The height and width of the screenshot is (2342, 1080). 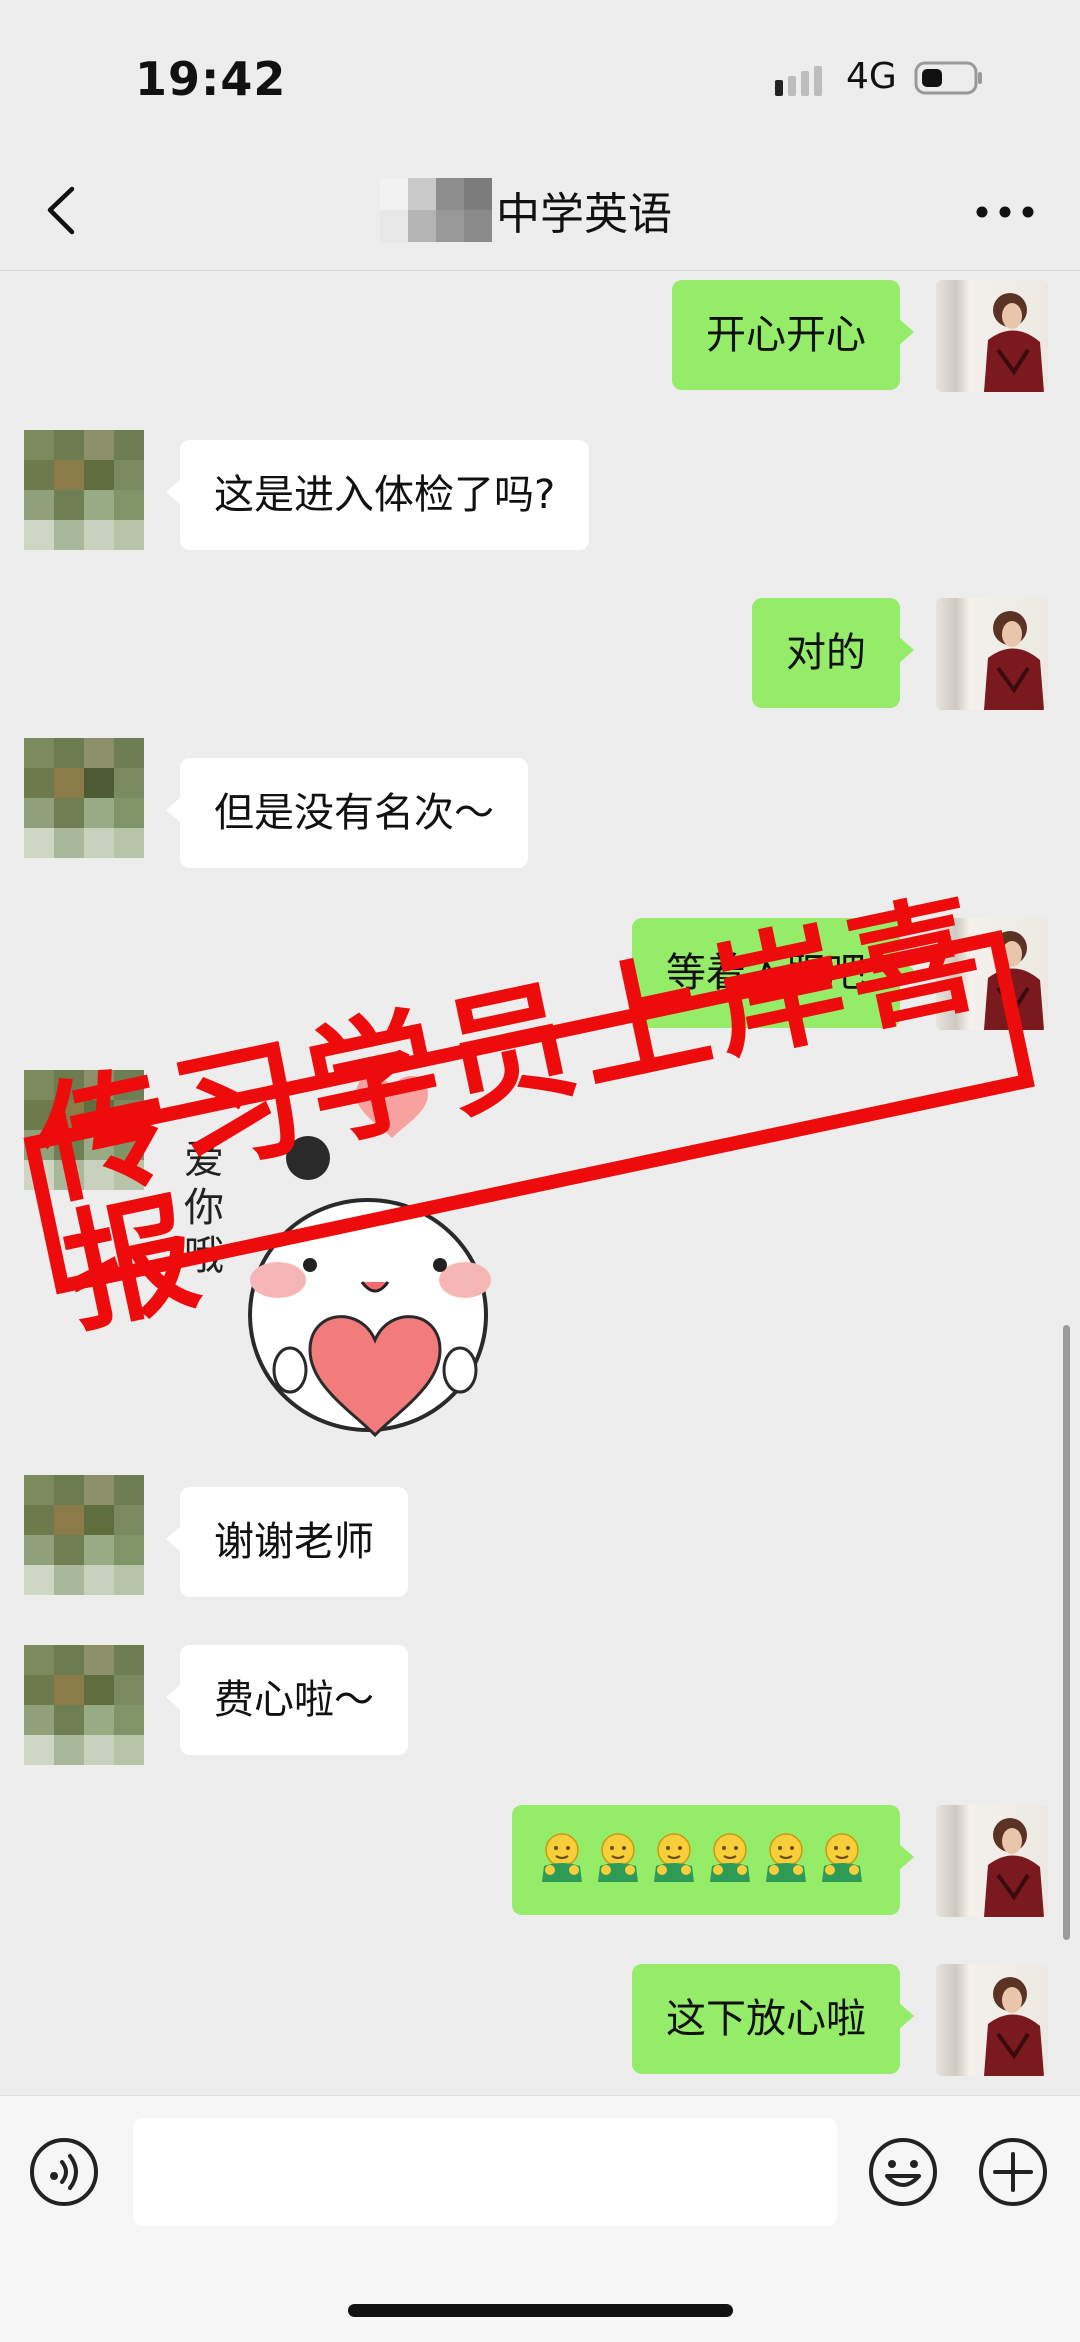 What do you see at coordinates (871, 76) in the screenshot?
I see `network-type: 4G` at bounding box center [871, 76].